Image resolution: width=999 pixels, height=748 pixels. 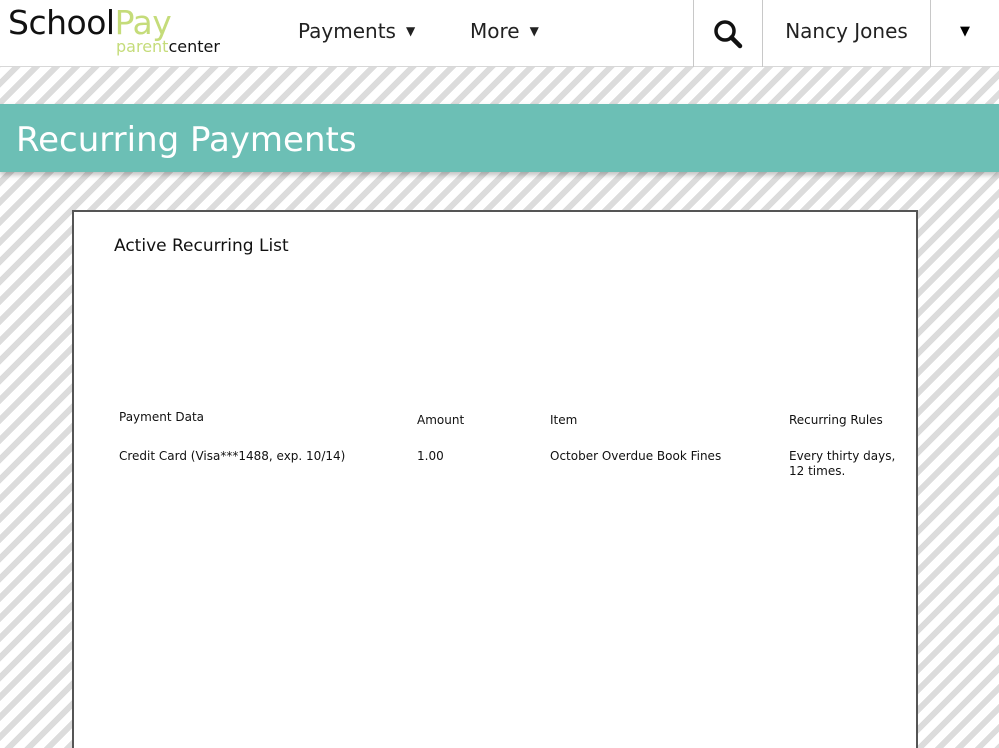 I want to click on nav-payments-menu: Payments ▼, so click(x=356, y=31).